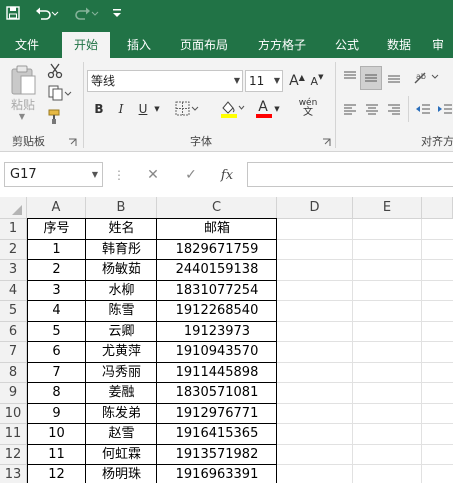 This screenshot has height=483, width=453. What do you see at coordinates (119, 175) in the screenshot?
I see `drag-handle-icon: ⋮` at bounding box center [119, 175].